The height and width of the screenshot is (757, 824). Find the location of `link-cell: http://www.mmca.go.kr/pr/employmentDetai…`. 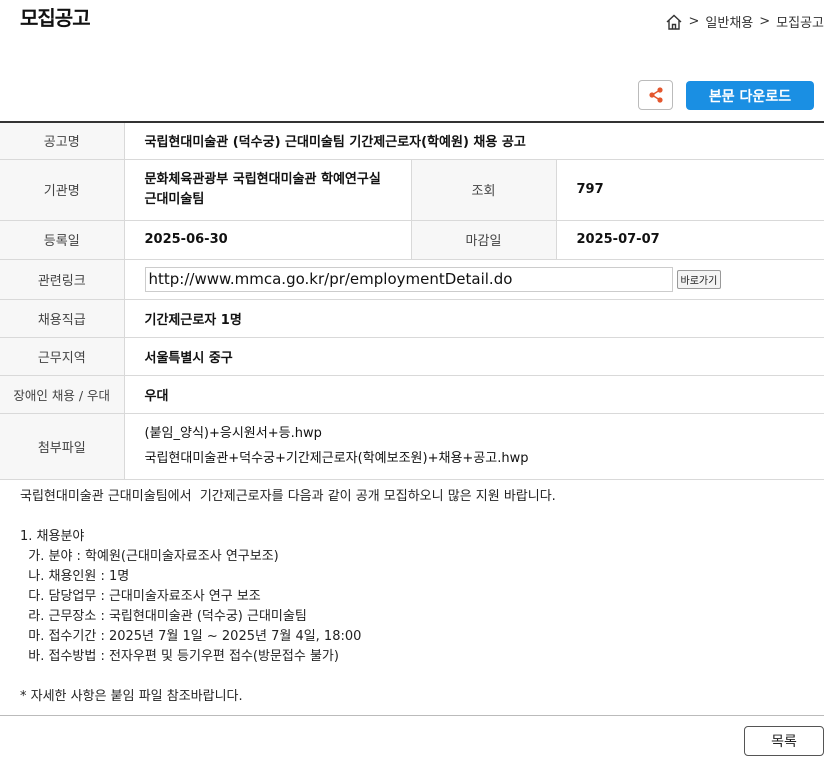

link-cell: http://www.mmca.go.kr/pr/employmentDetai… is located at coordinates (474, 279).